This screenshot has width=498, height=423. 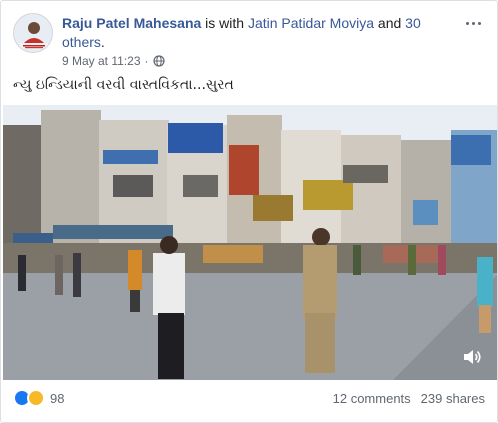 I want to click on tagged-person-link: Jatin Patidar Moviya, so click(x=311, y=23).